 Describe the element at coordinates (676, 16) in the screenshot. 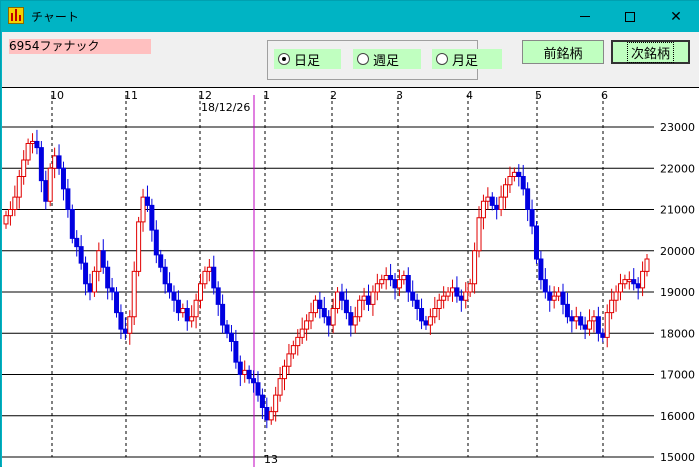

I see `close-button: ✕` at that location.